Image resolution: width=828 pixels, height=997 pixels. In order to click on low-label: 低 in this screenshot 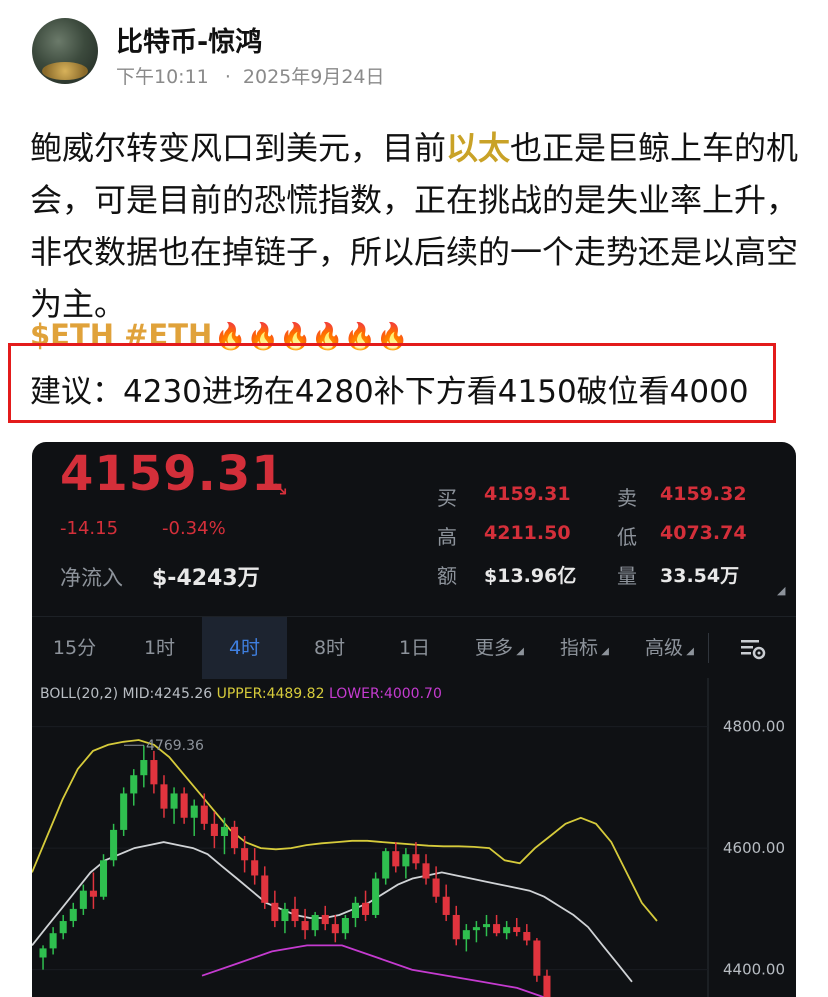, I will do `click(627, 537)`.